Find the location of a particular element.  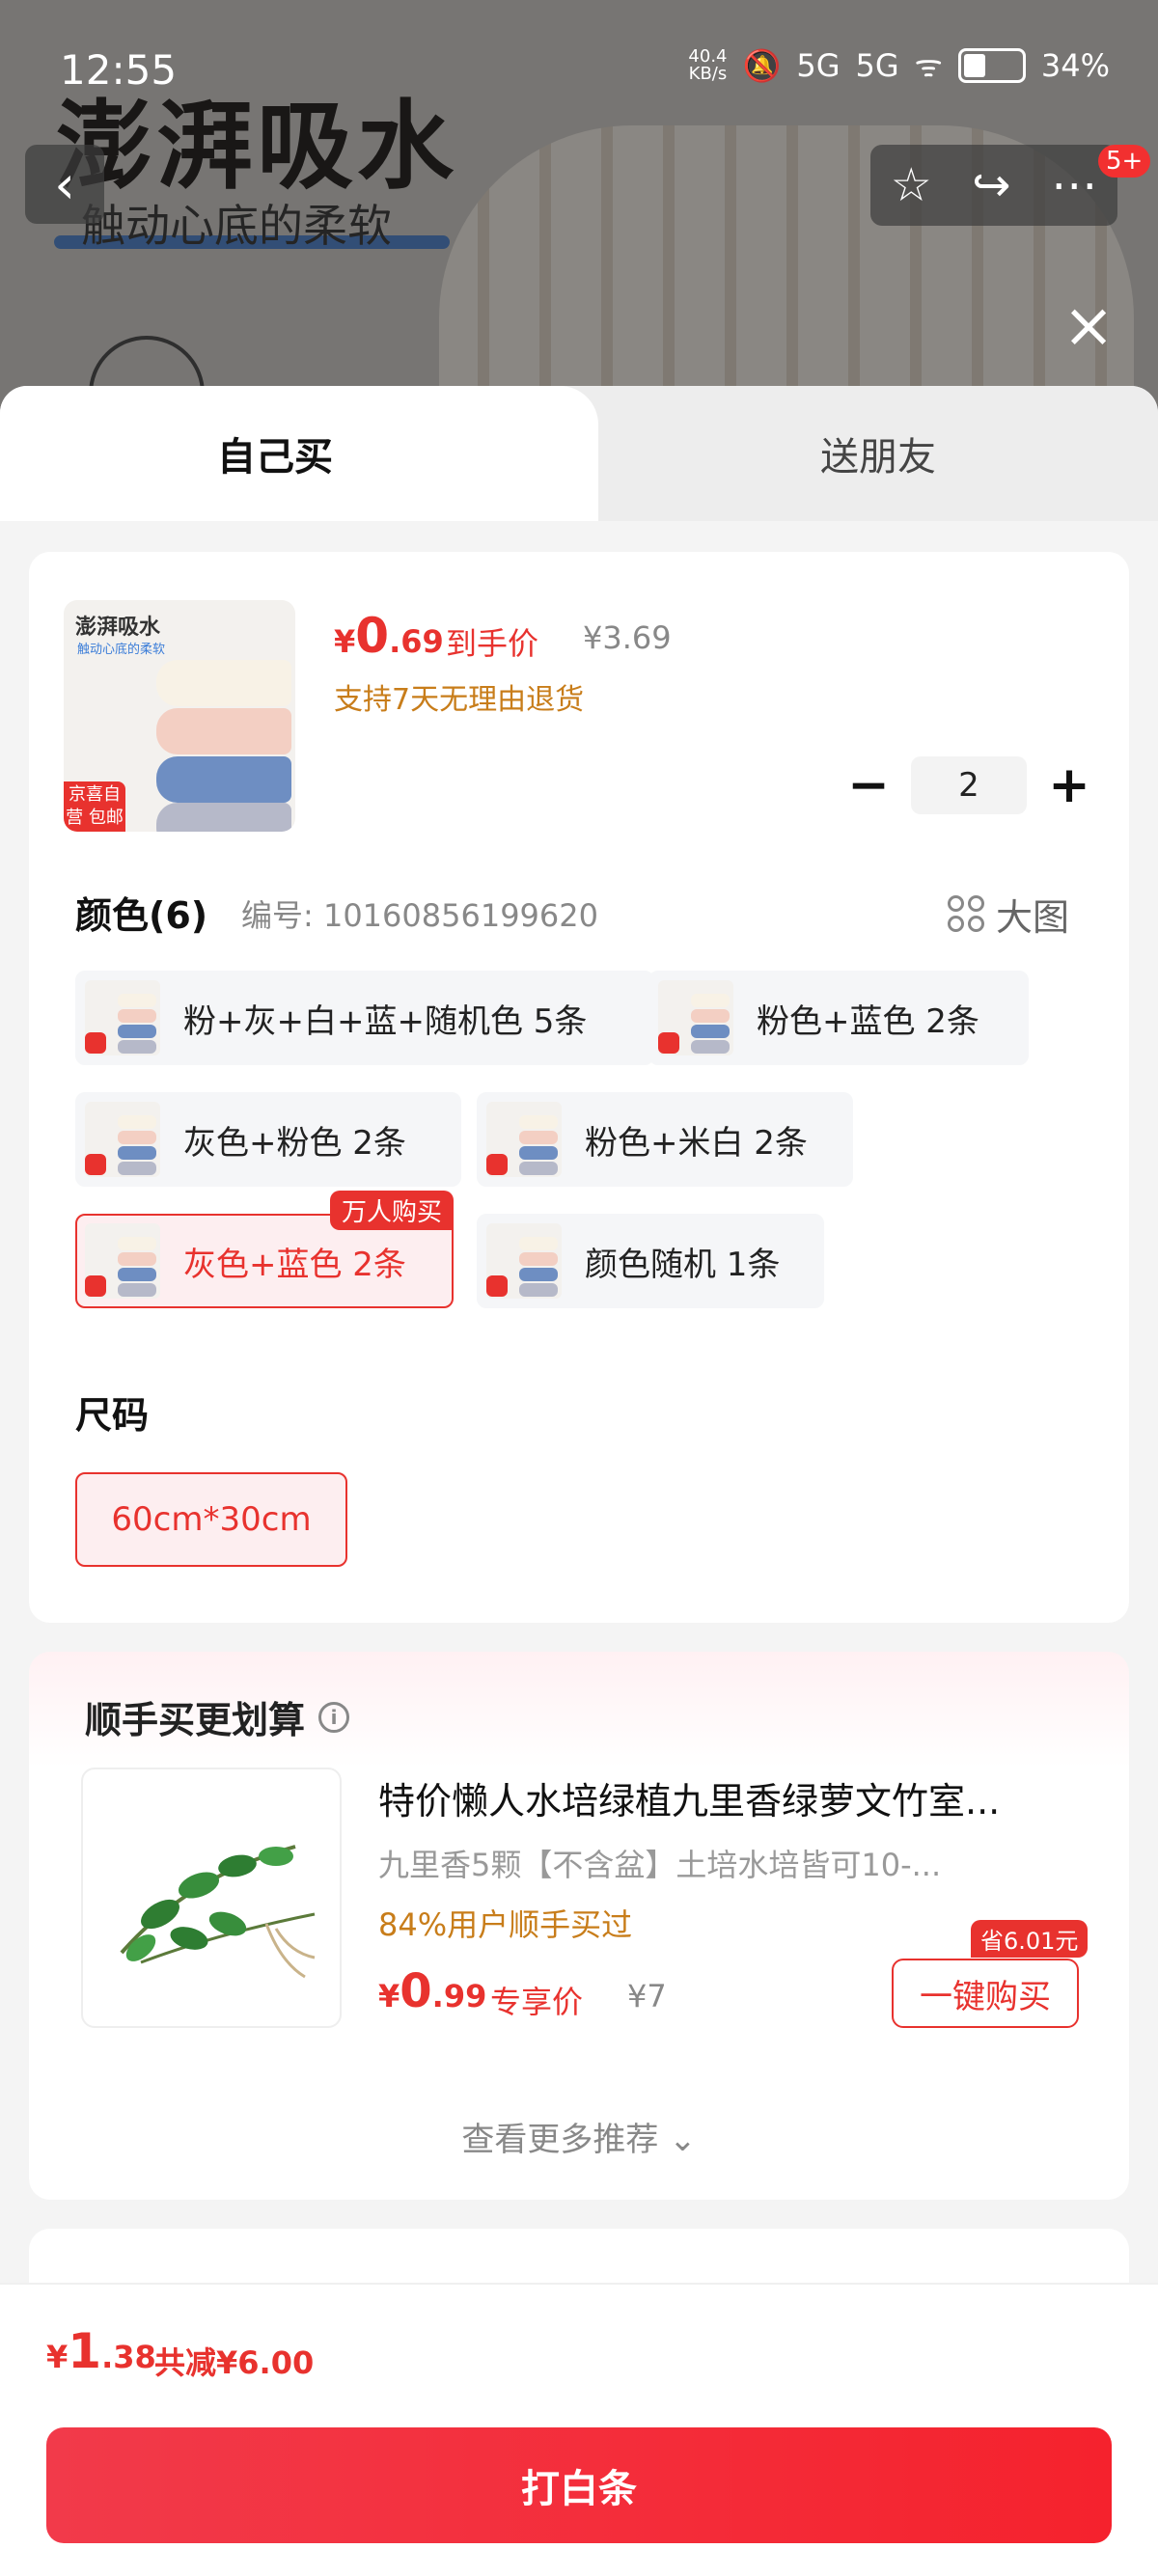

close-icon: × is located at coordinates (1089, 326).